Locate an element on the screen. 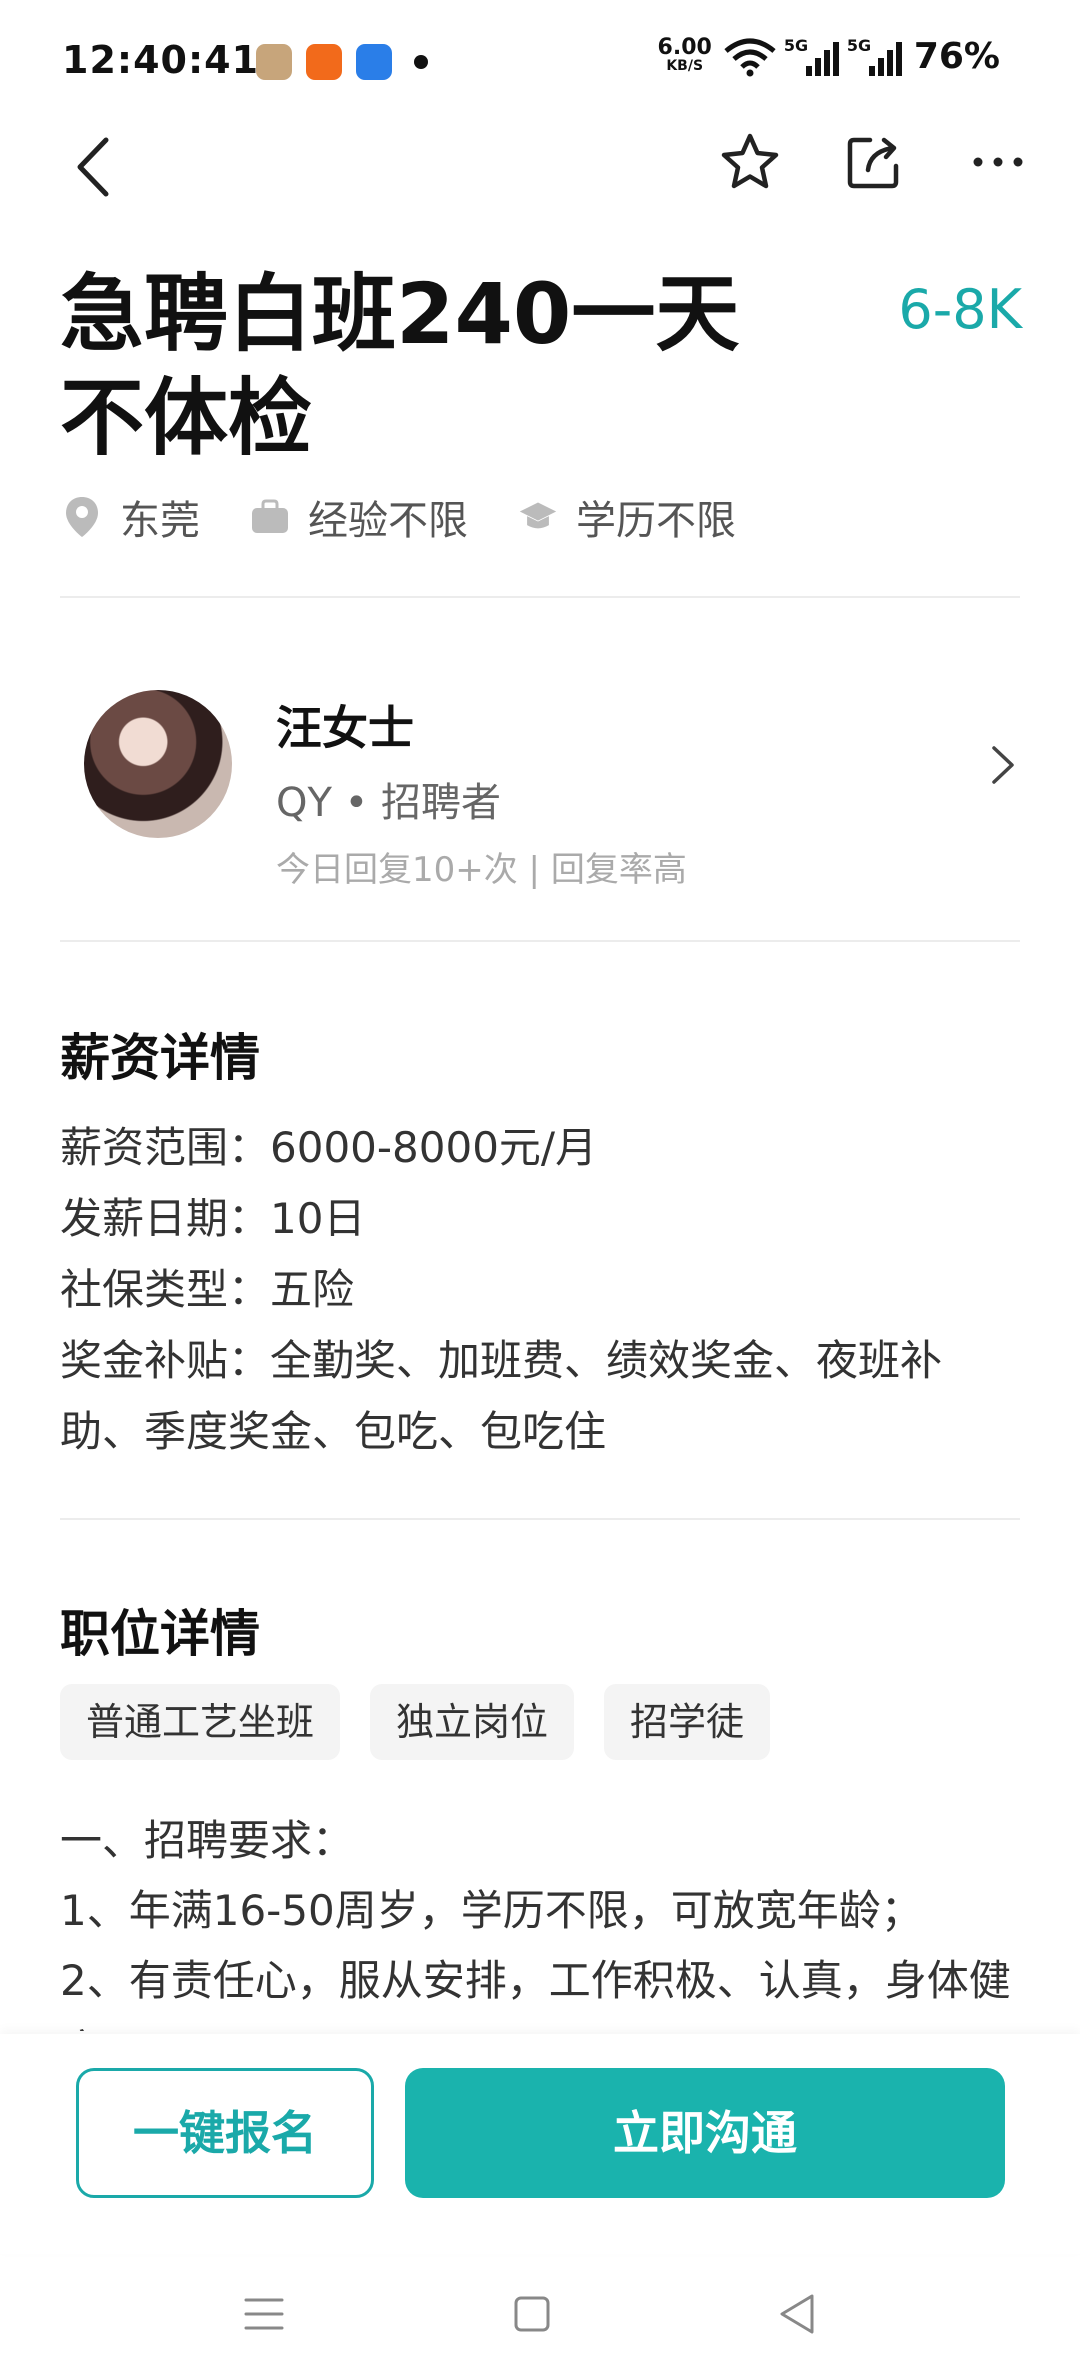  notification-icons is located at coordinates (342, 62).